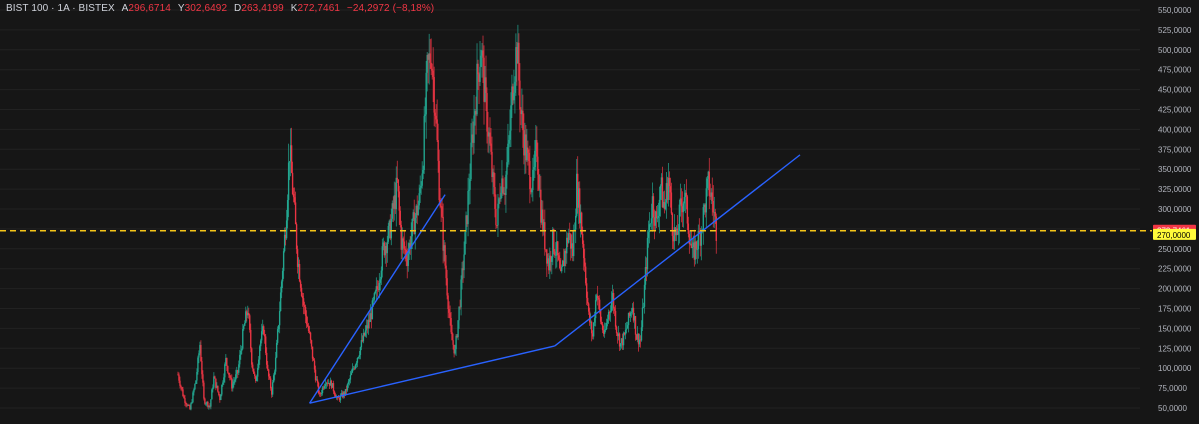 Image resolution: width=1199 pixels, height=424 pixels. Describe the element at coordinates (1175, 129) in the screenshot. I see `price-tick-label: 400,0000` at that location.